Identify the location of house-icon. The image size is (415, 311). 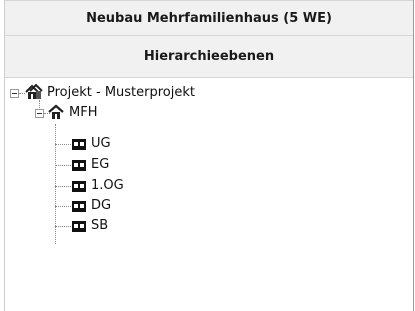
(56, 111).